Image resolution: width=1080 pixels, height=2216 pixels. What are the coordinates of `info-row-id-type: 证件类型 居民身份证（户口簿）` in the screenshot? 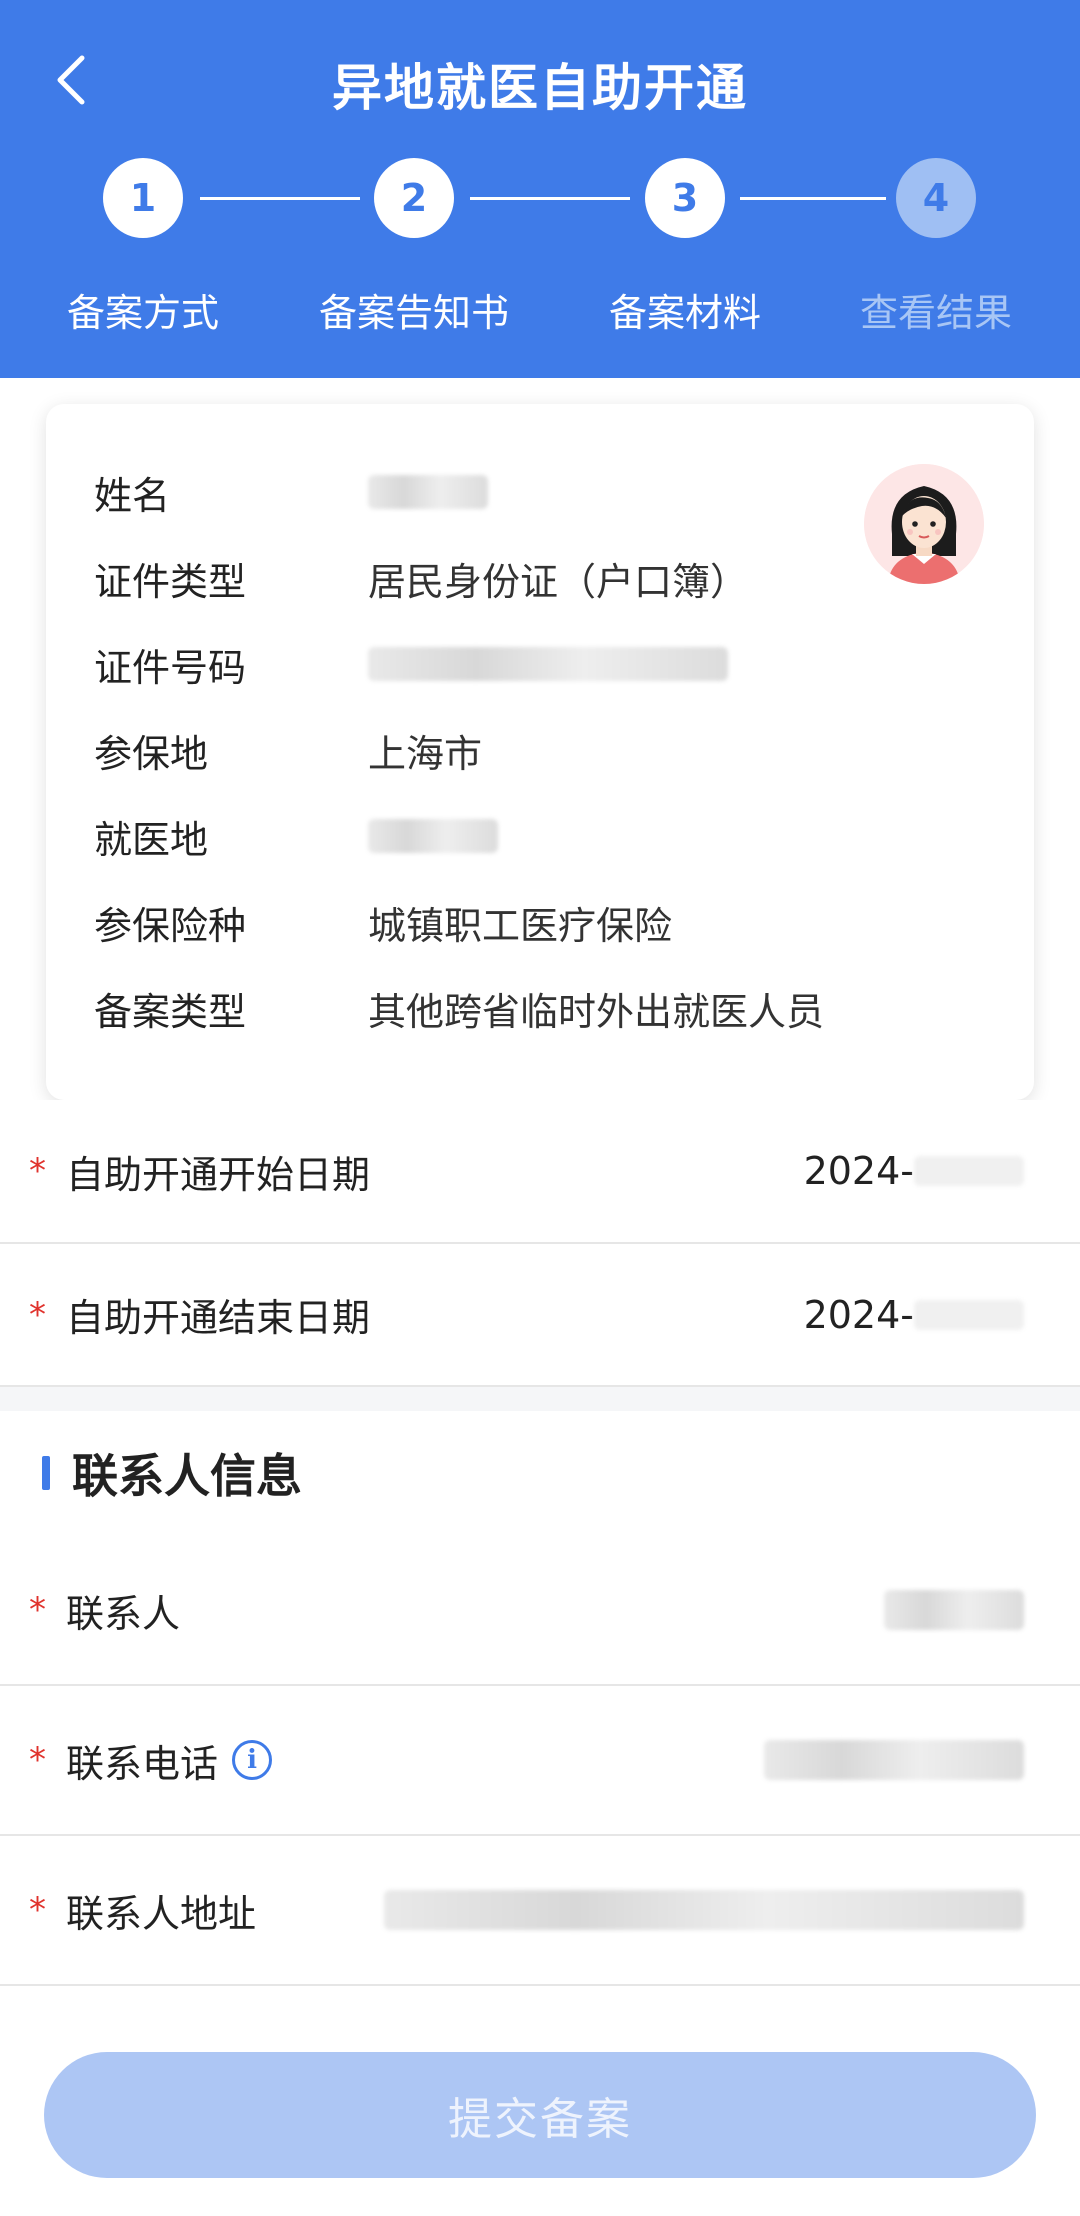 It's located at (421, 578).